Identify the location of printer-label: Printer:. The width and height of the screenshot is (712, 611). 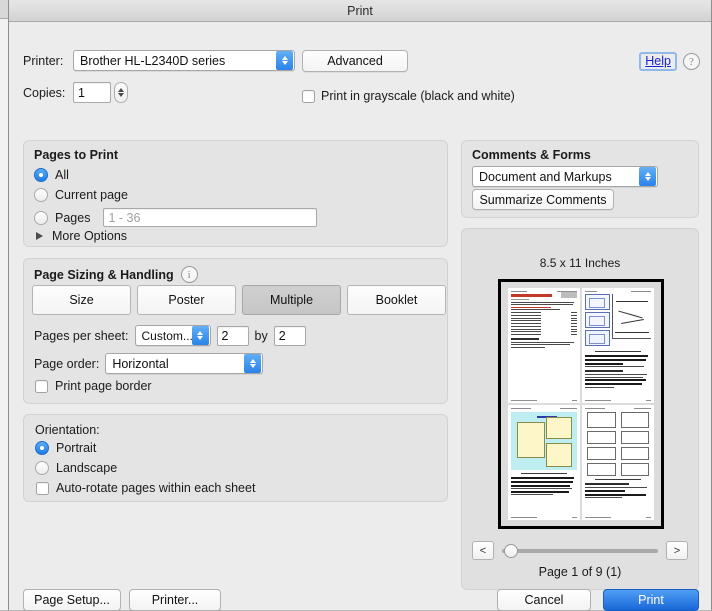
(43, 60).